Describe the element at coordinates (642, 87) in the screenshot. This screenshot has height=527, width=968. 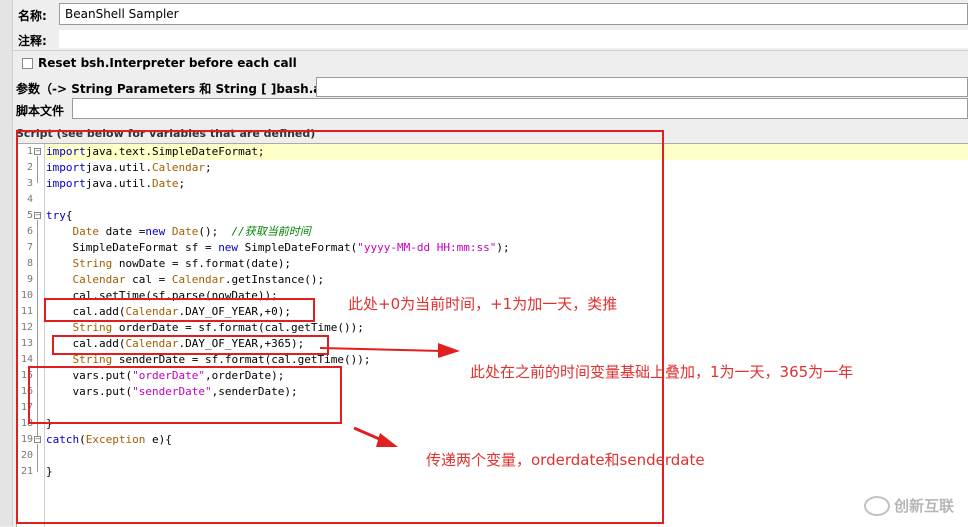
I see `parameters-input` at that location.